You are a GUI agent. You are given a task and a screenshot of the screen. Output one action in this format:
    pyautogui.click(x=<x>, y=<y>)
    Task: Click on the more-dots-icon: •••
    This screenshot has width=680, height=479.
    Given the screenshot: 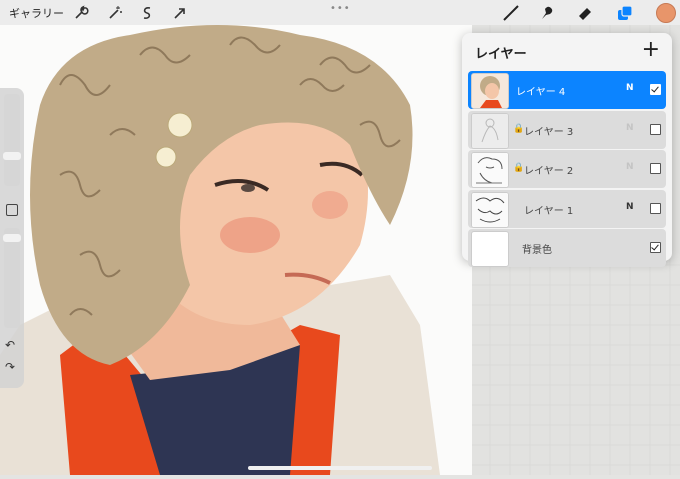 What is the action you would take?
    pyautogui.click(x=340, y=8)
    